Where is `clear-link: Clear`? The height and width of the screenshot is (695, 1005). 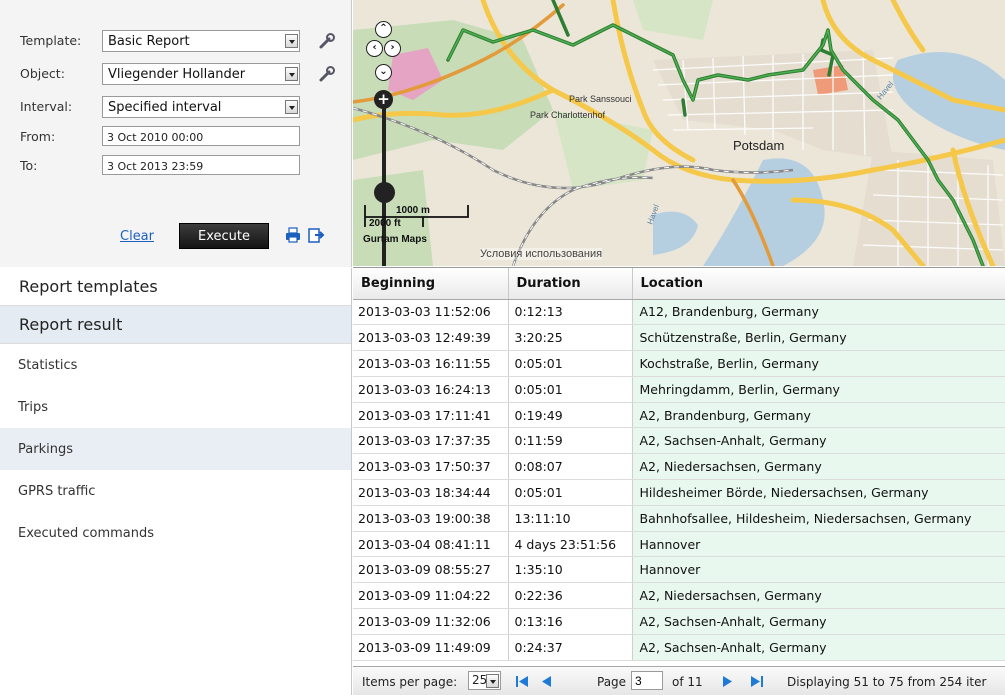
clear-link: Clear is located at coordinates (137, 236).